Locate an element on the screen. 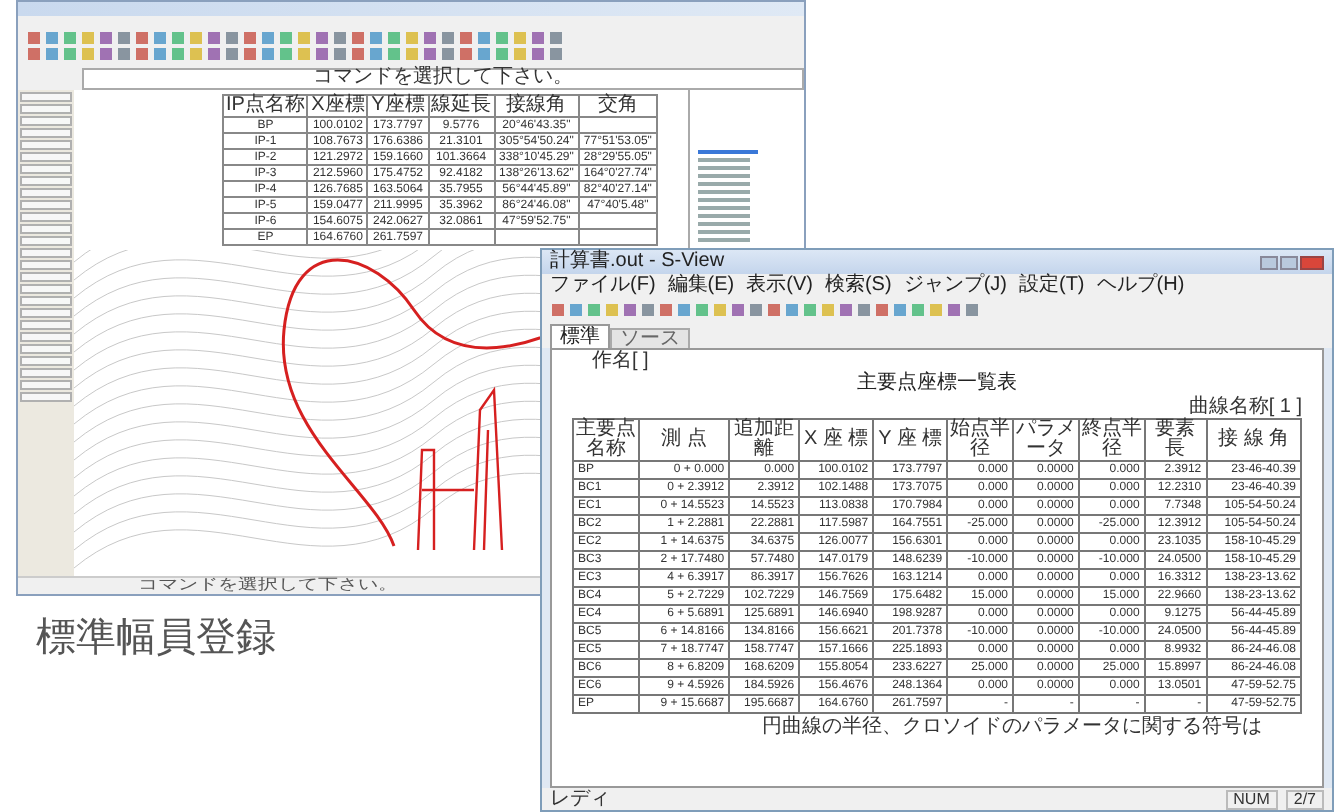 This screenshot has width=1334, height=812. table-header: 追加距離 is located at coordinates (764, 440).